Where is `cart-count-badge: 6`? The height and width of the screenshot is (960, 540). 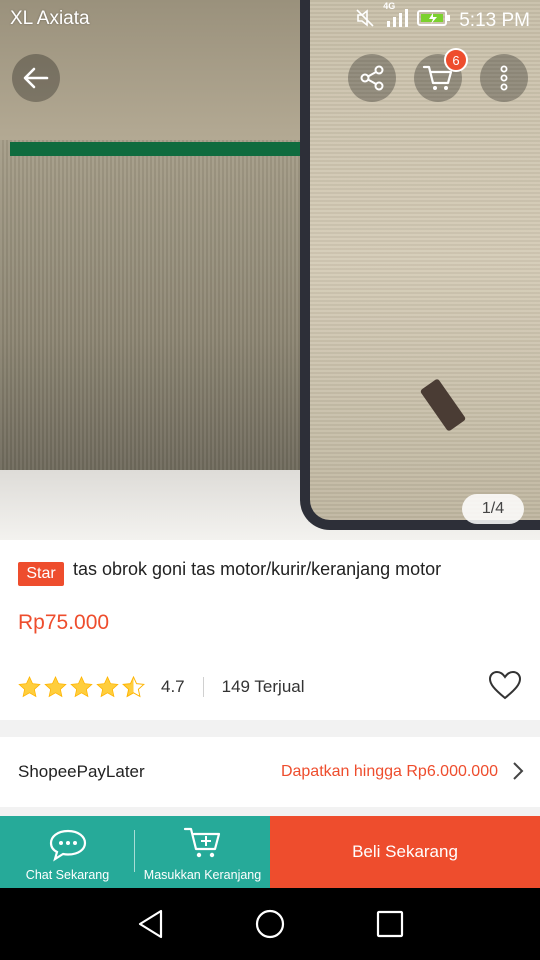 cart-count-badge: 6 is located at coordinates (456, 60).